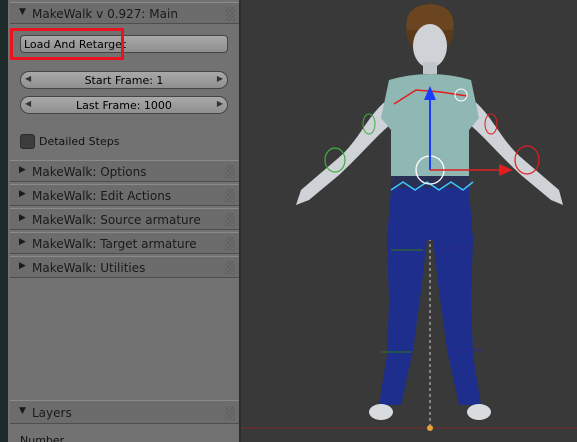  I want to click on layers-label: Layers, so click(52, 413).